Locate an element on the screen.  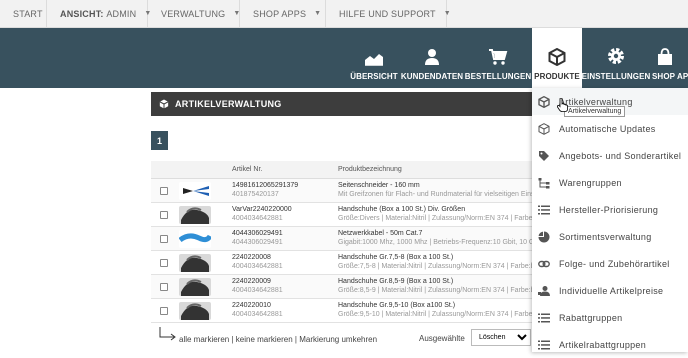
product-name: Seitenschneider - 160 mm is located at coordinates (379, 185).